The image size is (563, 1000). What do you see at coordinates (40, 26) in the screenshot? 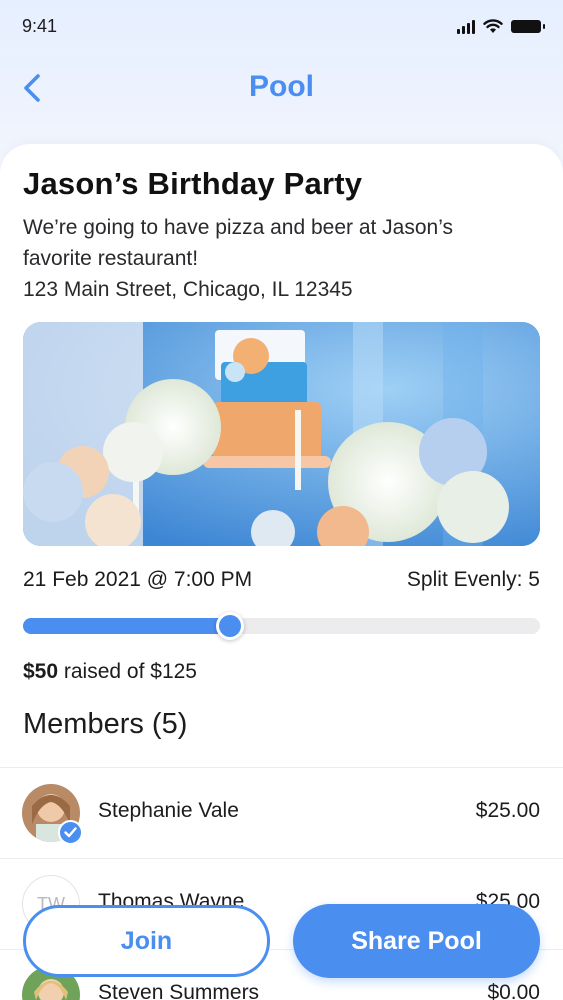
I see `status-time: 9:41` at bounding box center [40, 26].